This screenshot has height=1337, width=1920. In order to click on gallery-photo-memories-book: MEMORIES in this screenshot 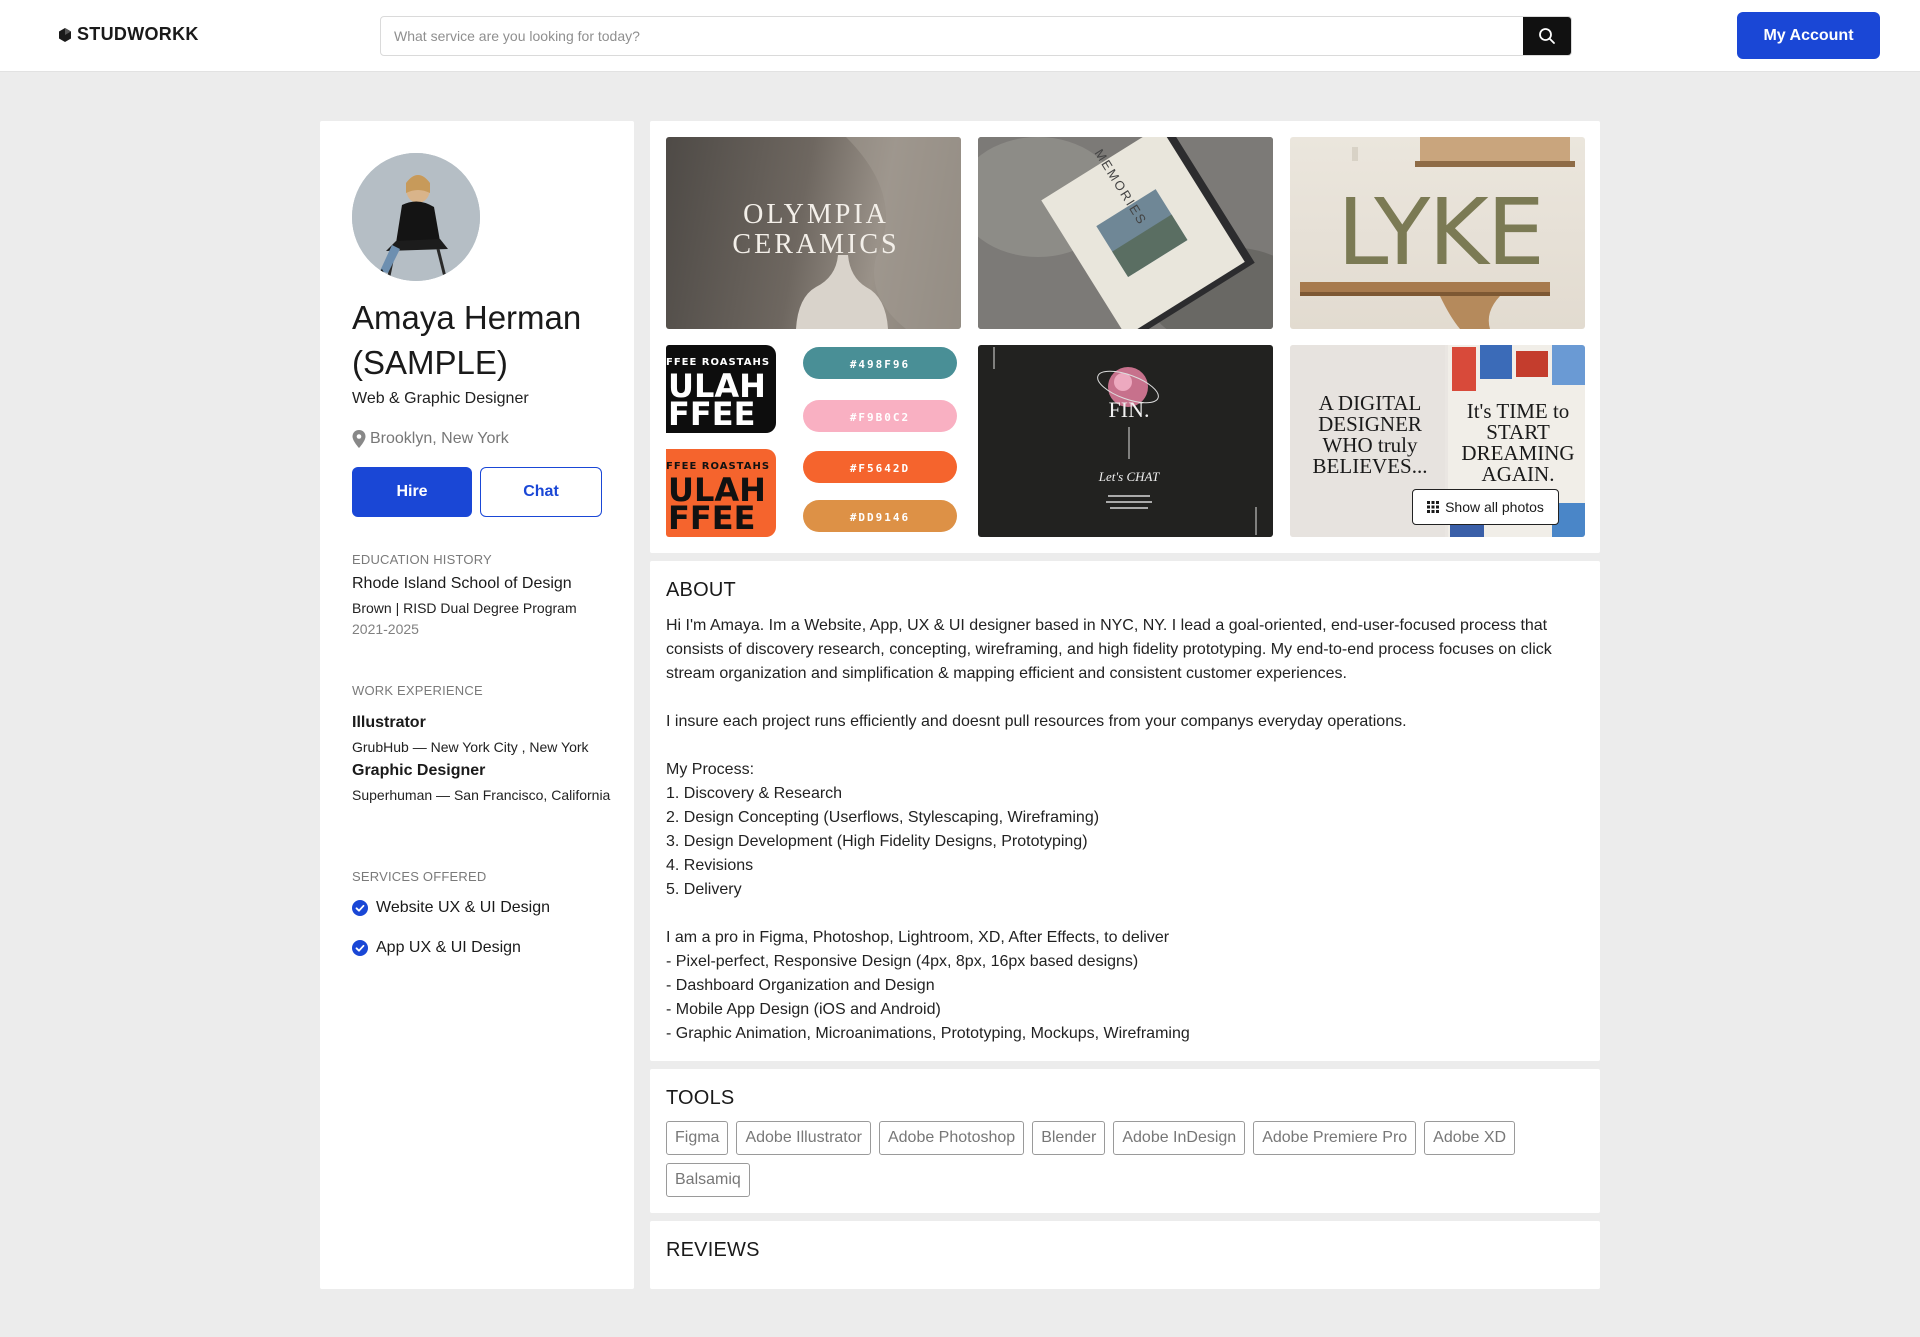, I will do `click(1125, 233)`.